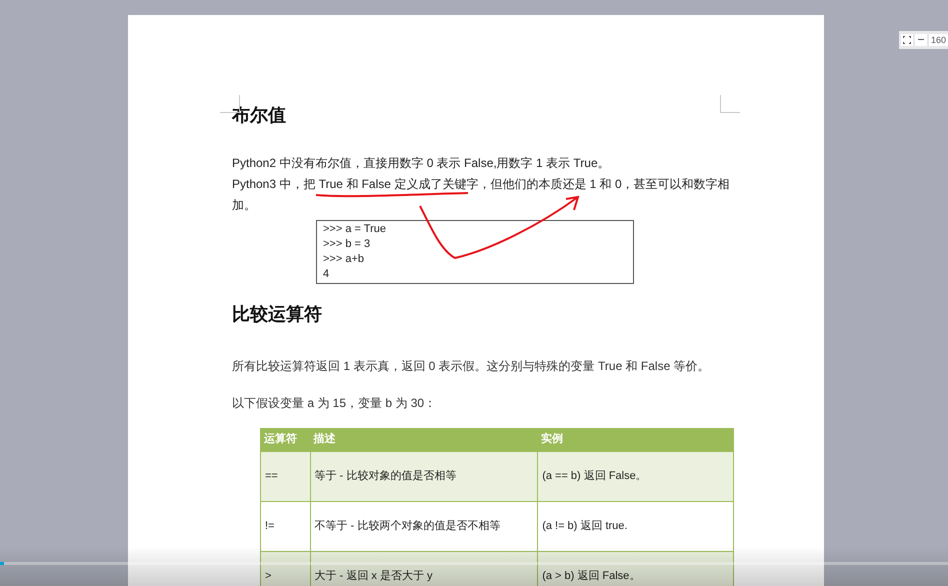 This screenshot has width=948, height=586. Describe the element at coordinates (277, 314) in the screenshot. I see `section-heading: 比较运算符` at that location.